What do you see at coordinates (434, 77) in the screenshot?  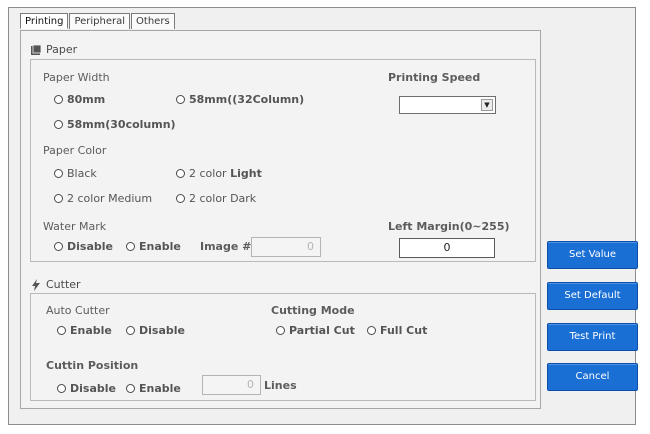 I see `printing-speed-label: Printing Speed` at bounding box center [434, 77].